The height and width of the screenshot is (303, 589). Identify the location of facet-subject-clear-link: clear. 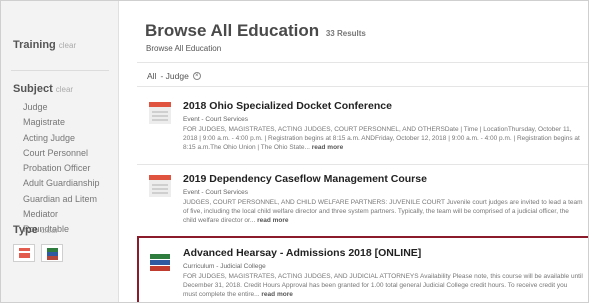
(64, 89).